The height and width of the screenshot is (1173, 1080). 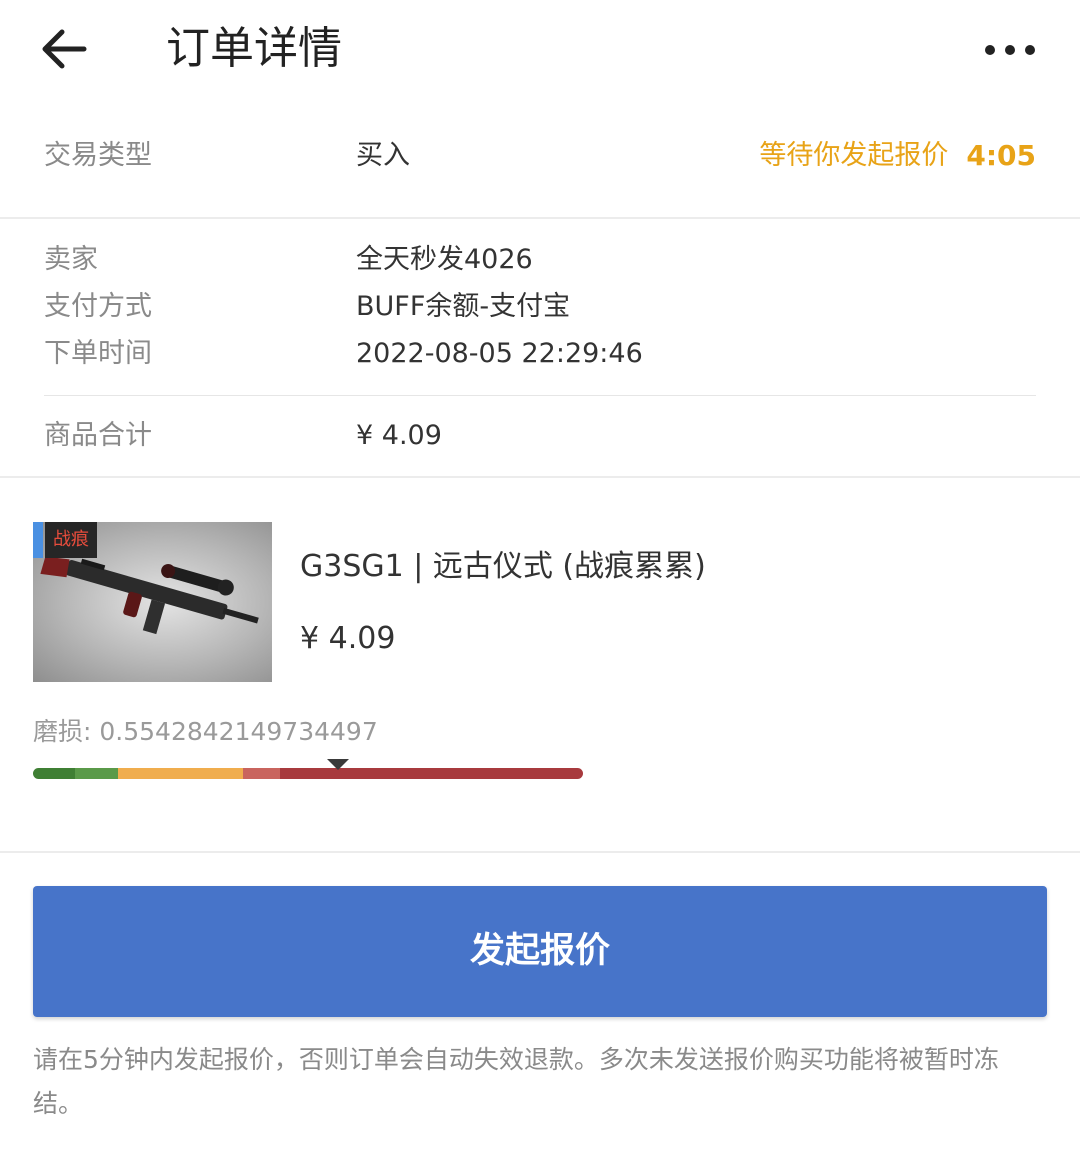 What do you see at coordinates (348, 638) in the screenshot?
I see `item-price: ¥ 4.09` at bounding box center [348, 638].